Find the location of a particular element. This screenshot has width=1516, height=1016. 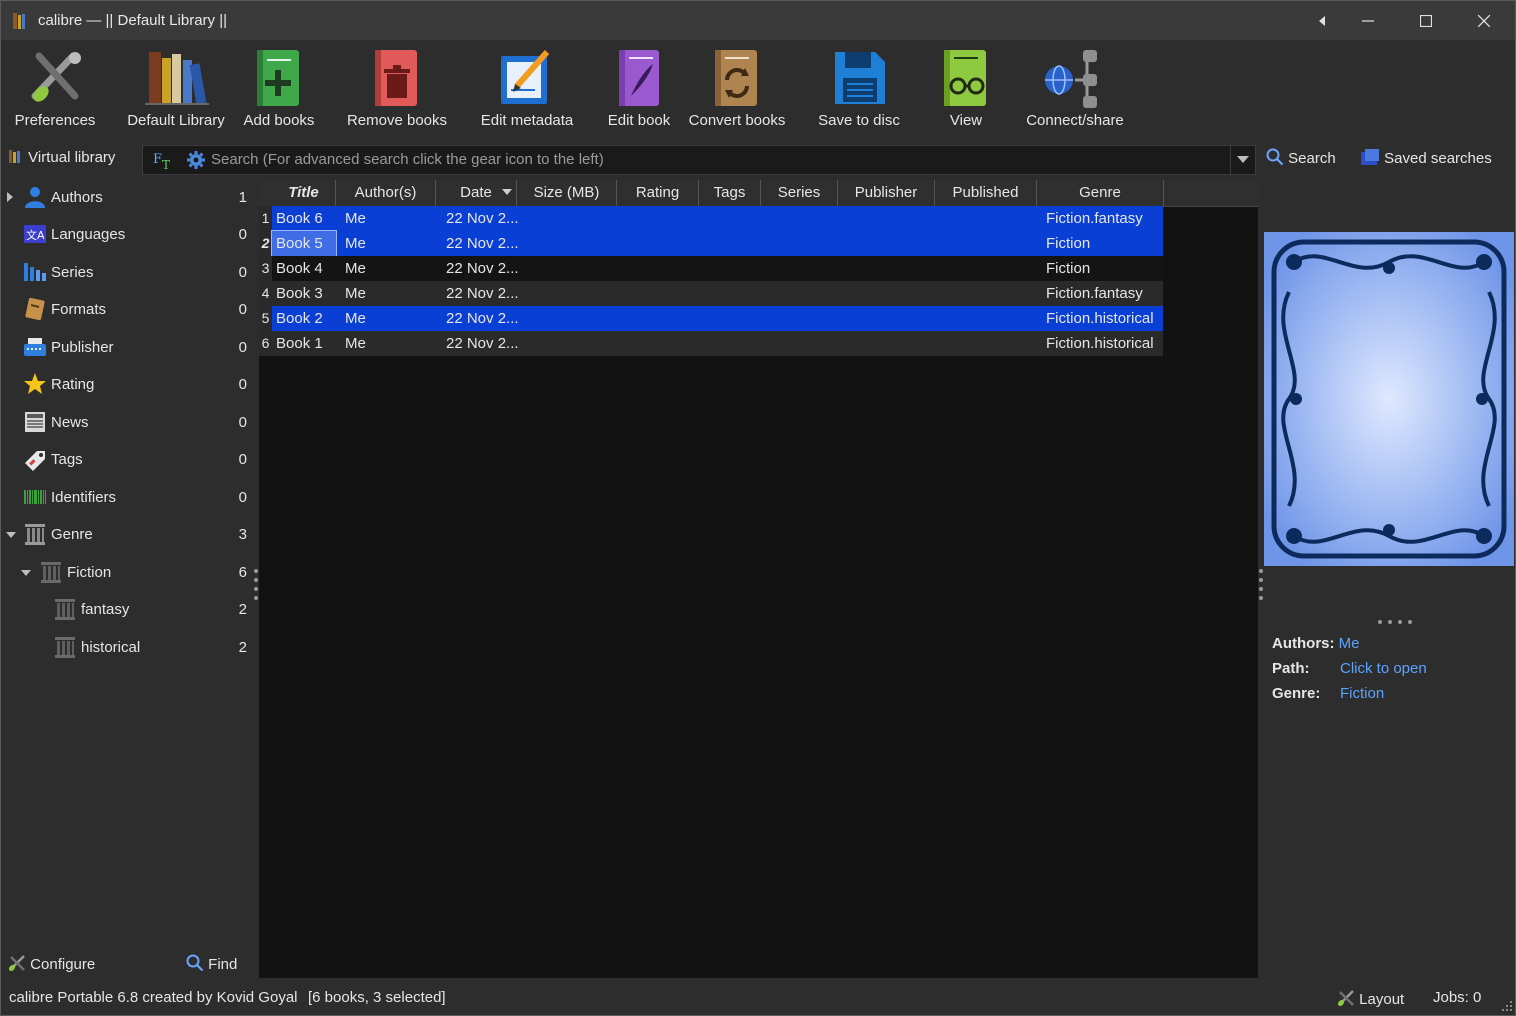

maximize-button is located at coordinates (1426, 20).